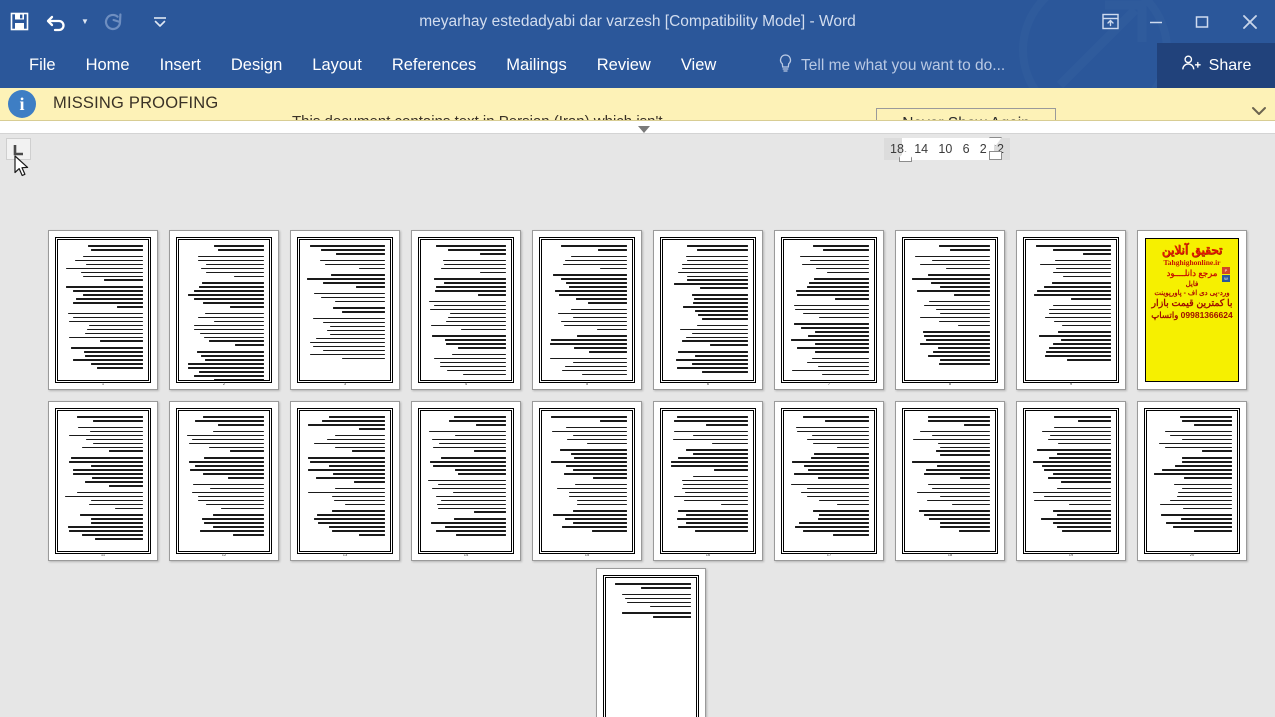 Image resolution: width=1275 pixels, height=717 pixels. Describe the element at coordinates (587, 310) in the screenshot. I see `page-thumbnail: 5` at that location.